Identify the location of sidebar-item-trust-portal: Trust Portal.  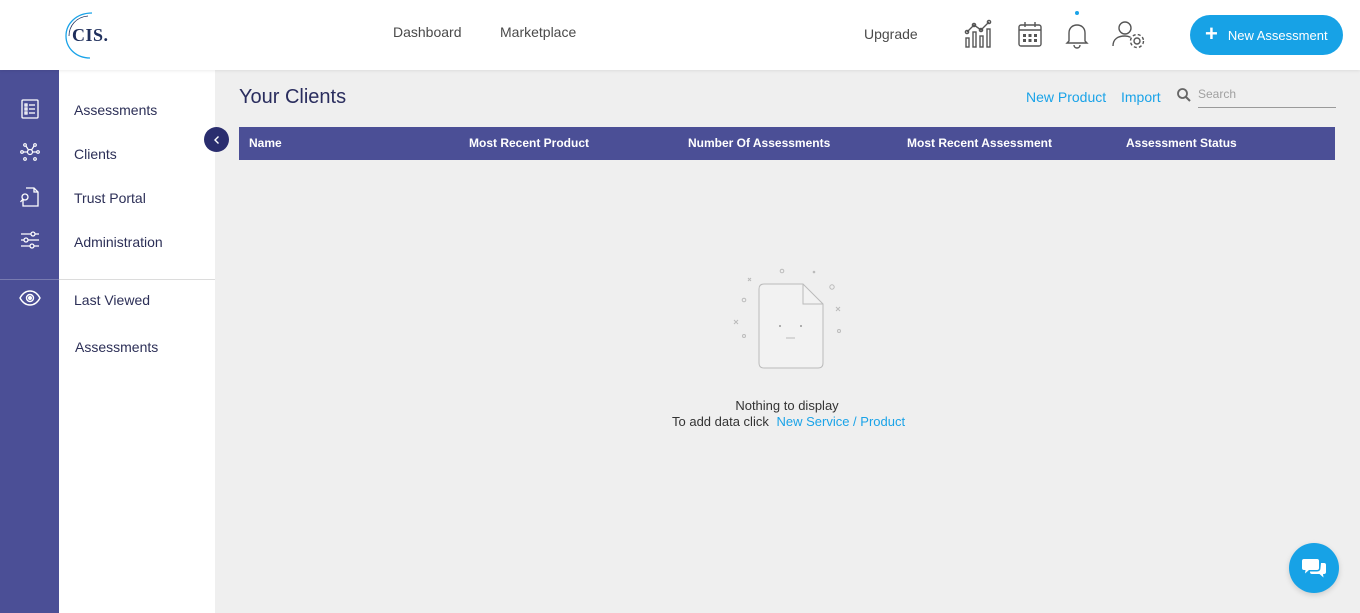
(110, 198).